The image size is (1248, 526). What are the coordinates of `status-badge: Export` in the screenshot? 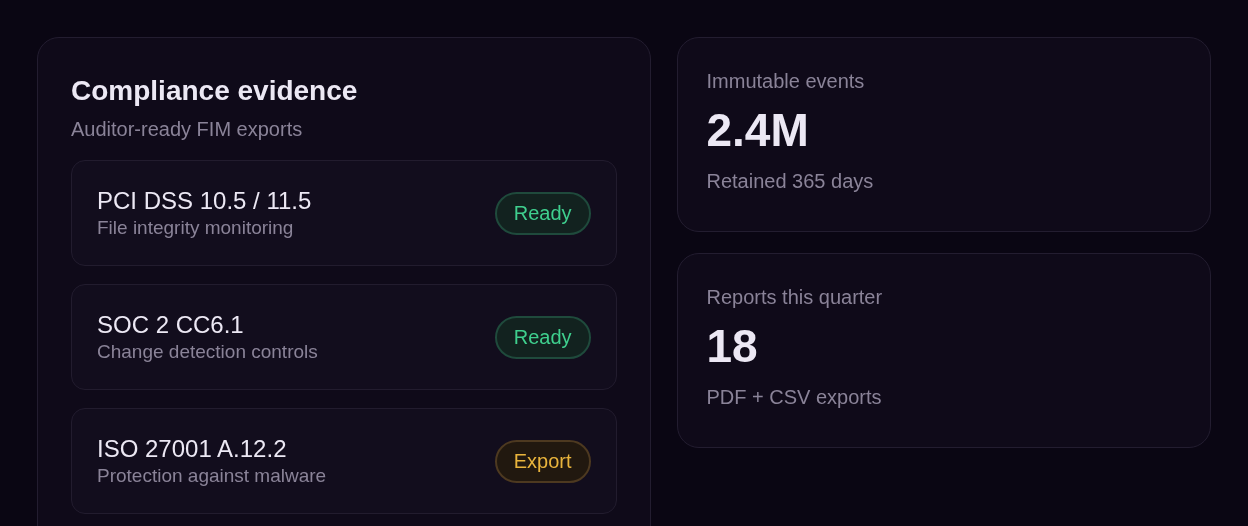 It's located at (542, 461).